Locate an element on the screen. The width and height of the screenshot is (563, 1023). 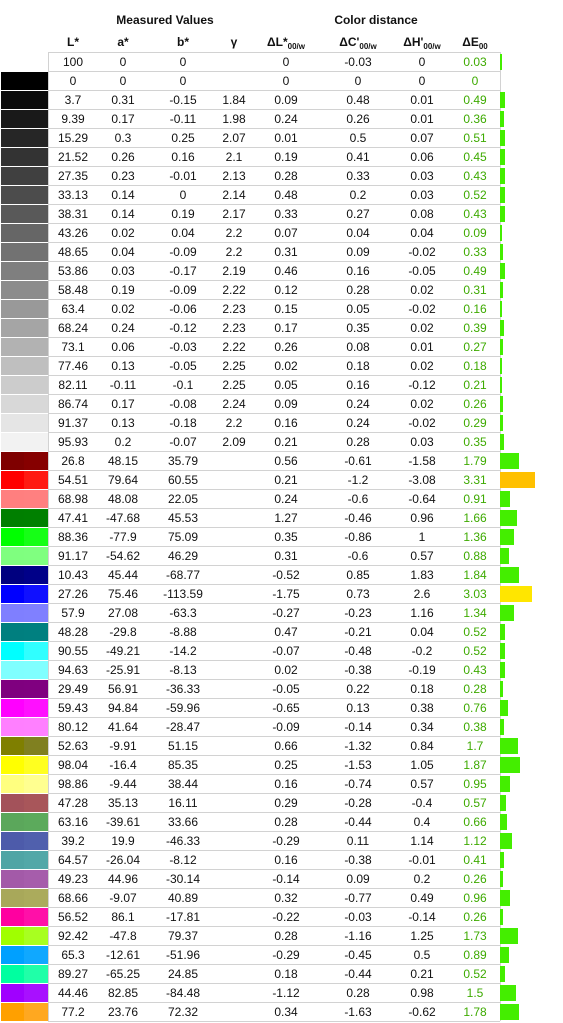
cell-delta-e: 0.27 is located at coordinates (475, 347).